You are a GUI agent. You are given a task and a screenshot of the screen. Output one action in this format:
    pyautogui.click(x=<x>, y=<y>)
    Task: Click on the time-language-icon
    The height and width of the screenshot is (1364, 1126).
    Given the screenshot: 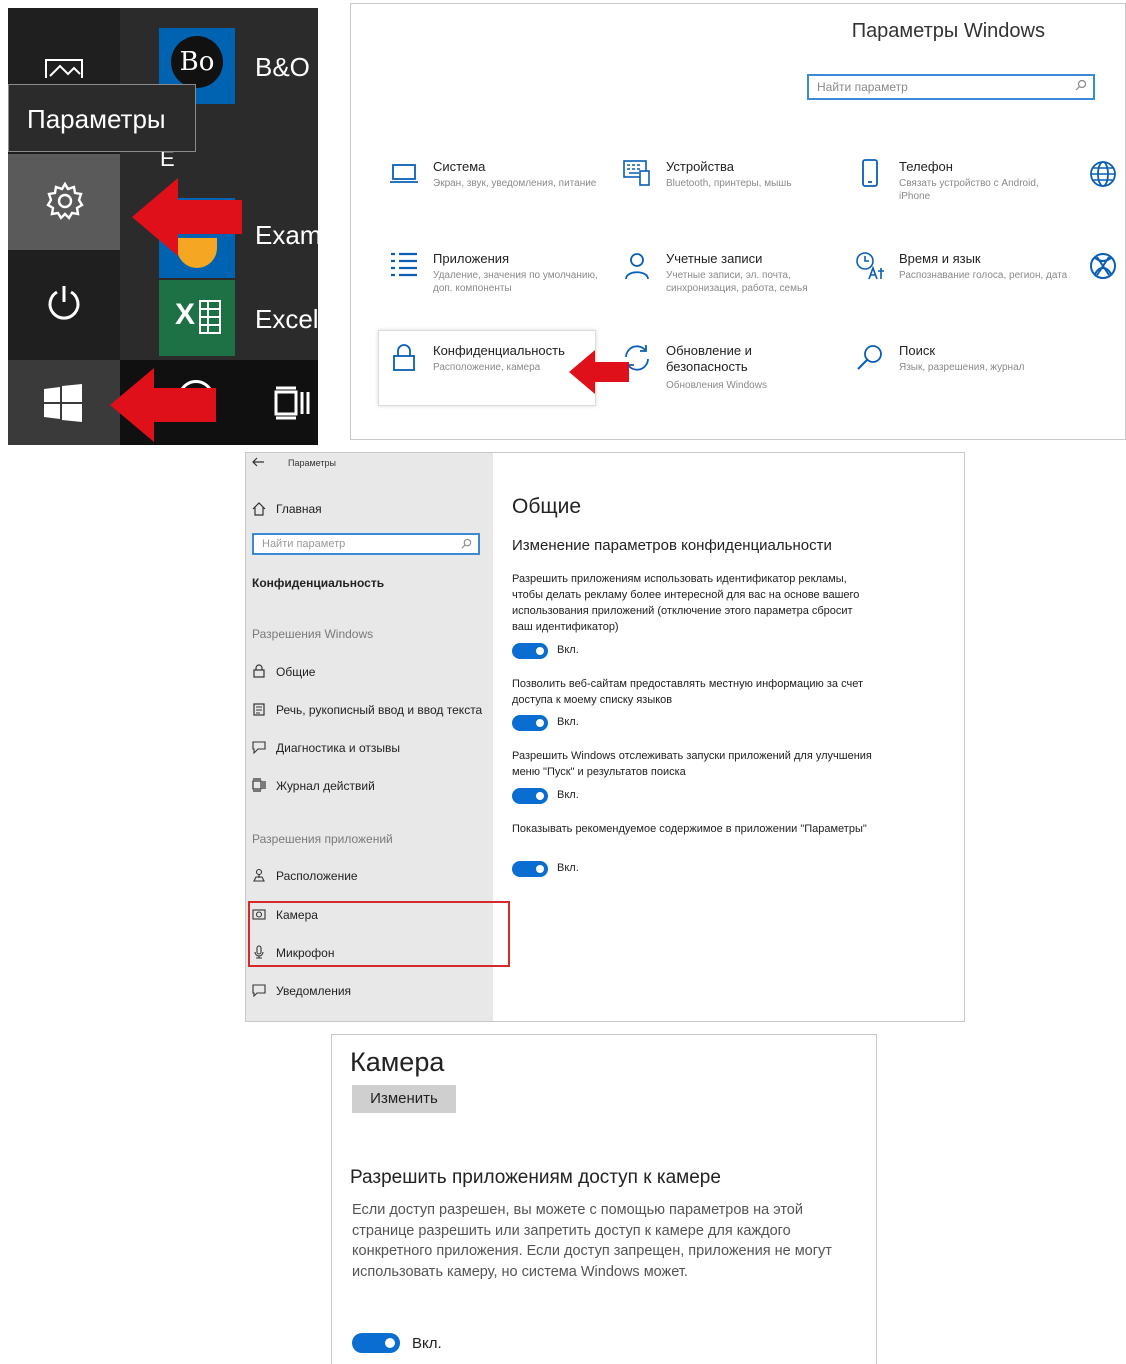 What is the action you would take?
    pyautogui.click(x=870, y=266)
    